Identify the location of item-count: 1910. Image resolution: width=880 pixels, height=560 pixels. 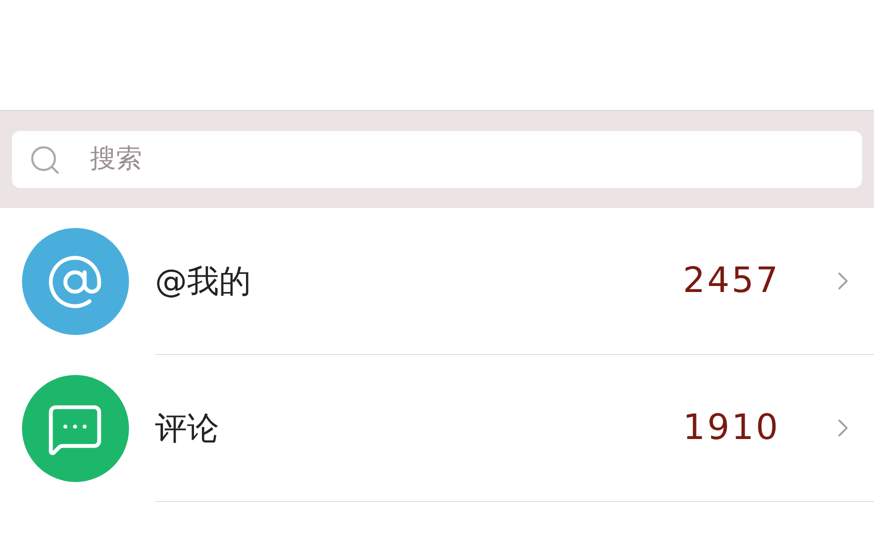
(731, 428).